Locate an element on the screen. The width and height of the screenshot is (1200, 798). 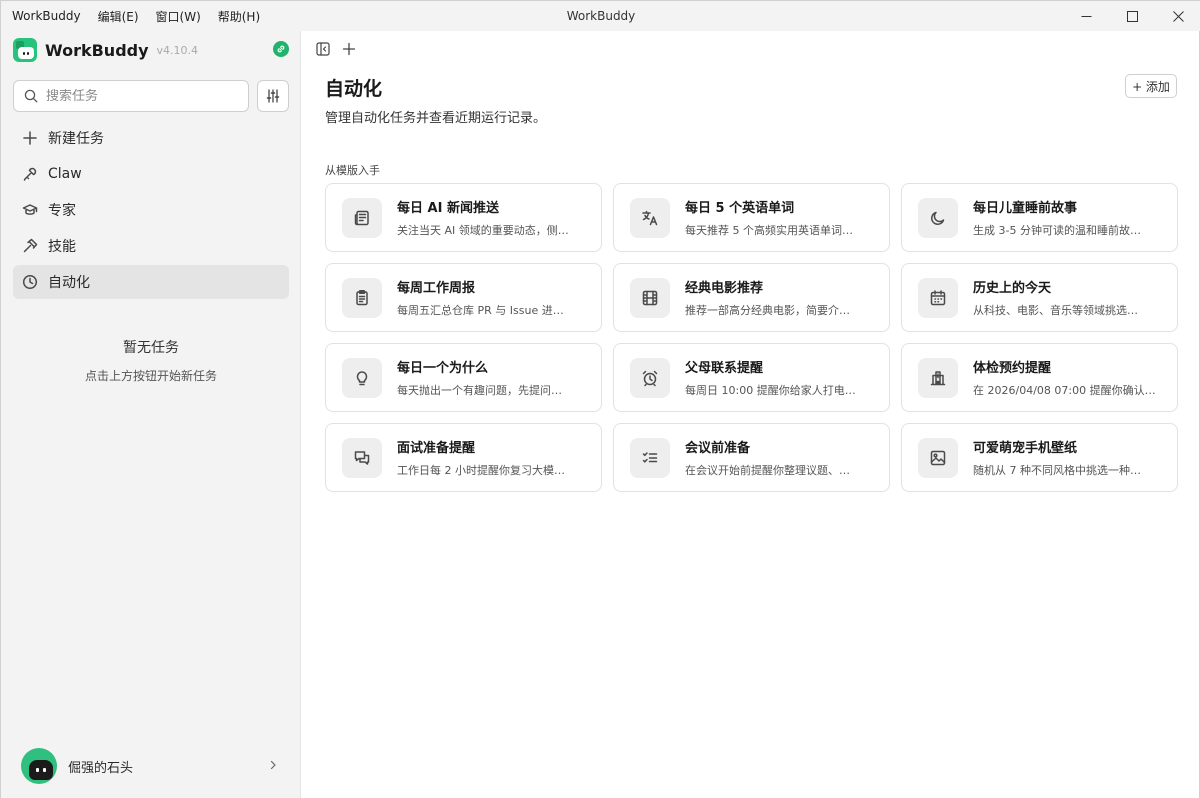
chevron-right-icon is located at coordinates (273, 765).